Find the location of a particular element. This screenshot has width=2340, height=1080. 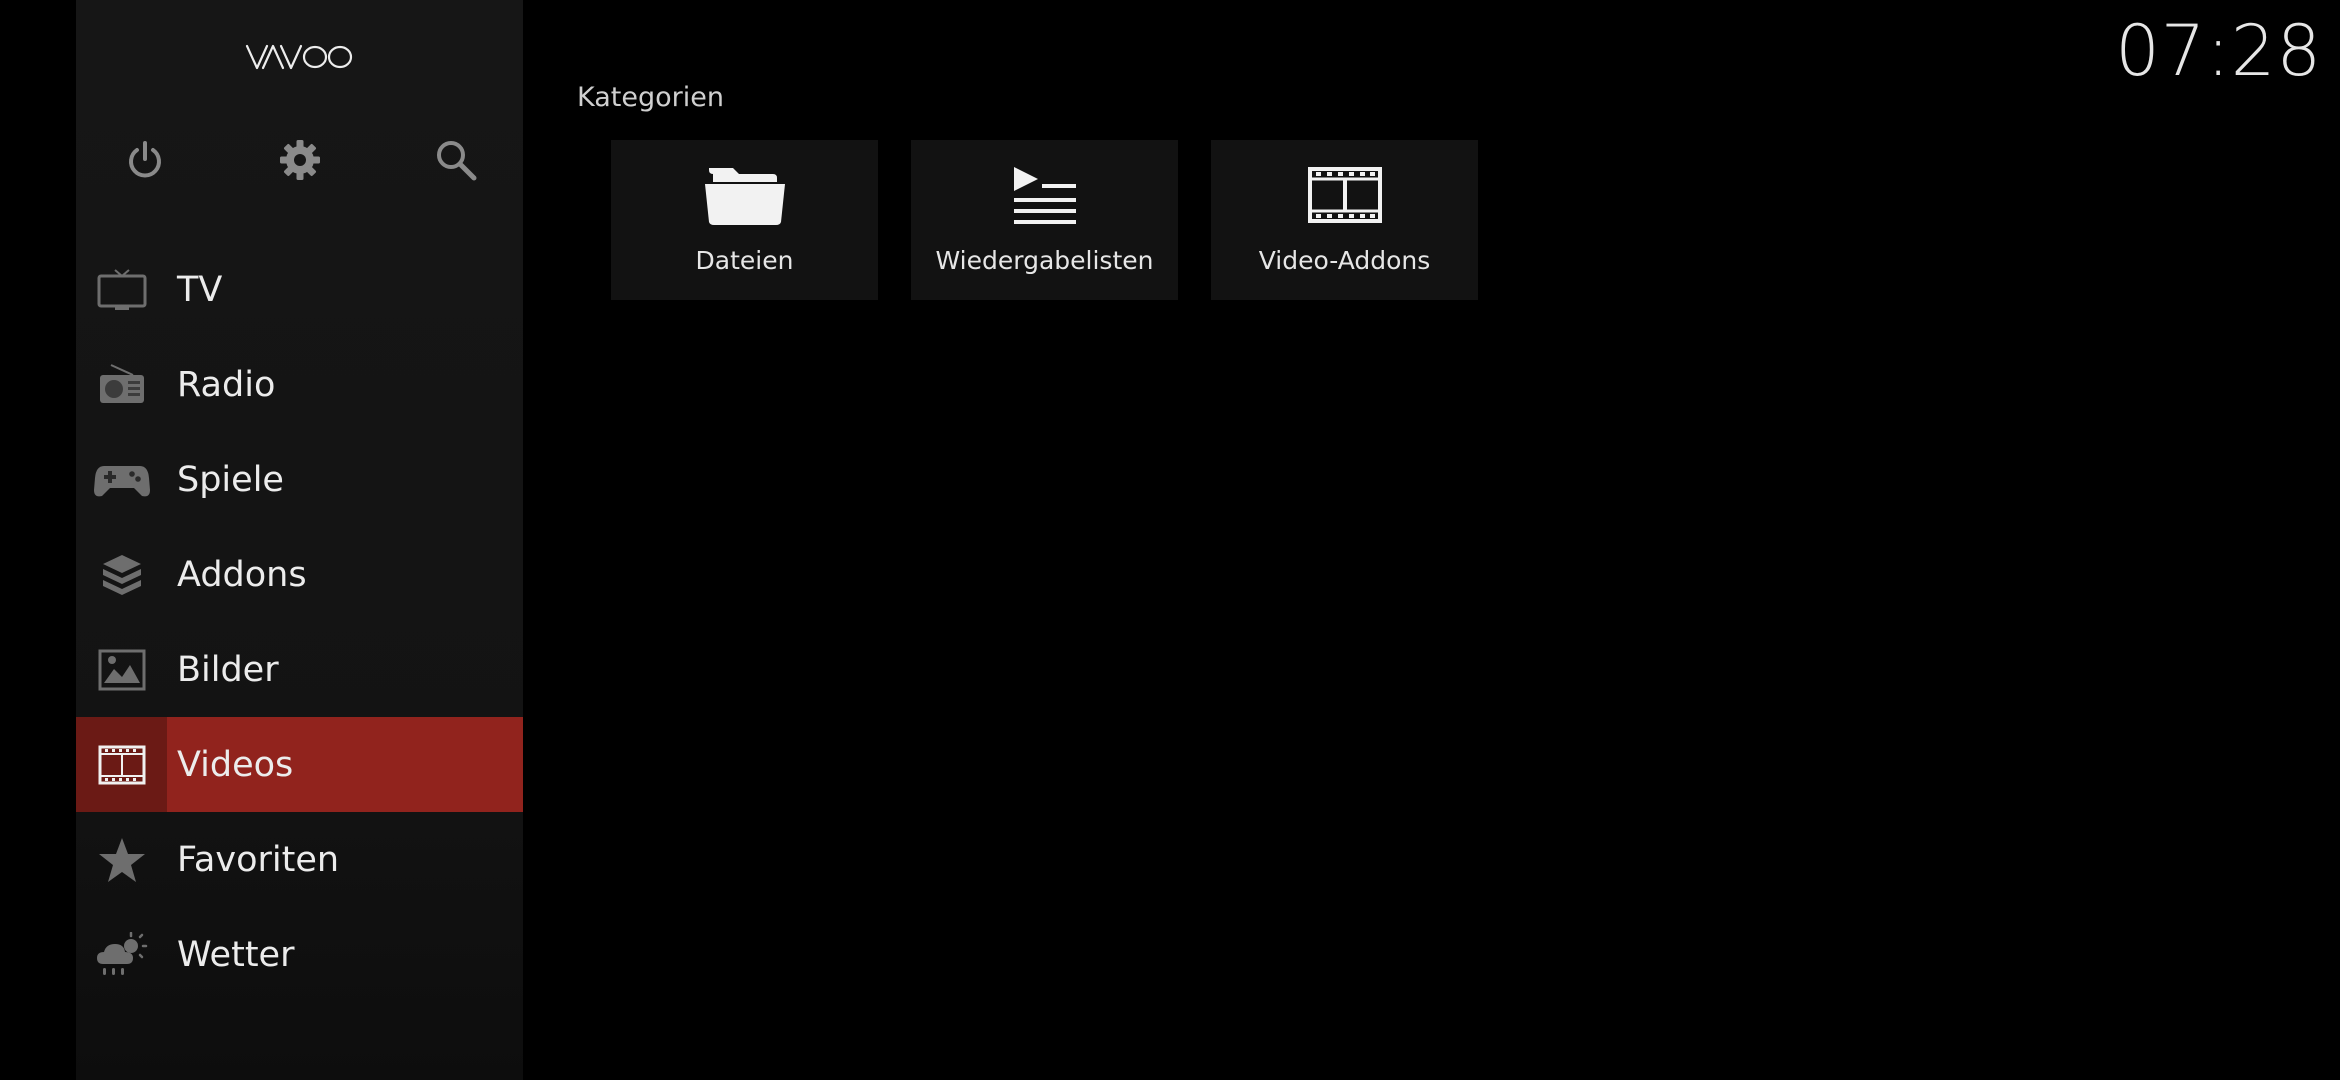

gamepad-icon is located at coordinates (121, 479).